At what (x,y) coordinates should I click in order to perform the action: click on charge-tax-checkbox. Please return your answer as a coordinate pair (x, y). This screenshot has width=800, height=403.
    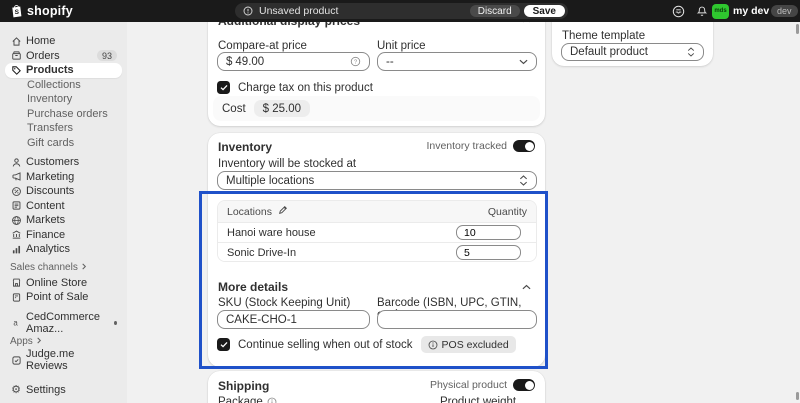
    Looking at the image, I should click on (223, 87).